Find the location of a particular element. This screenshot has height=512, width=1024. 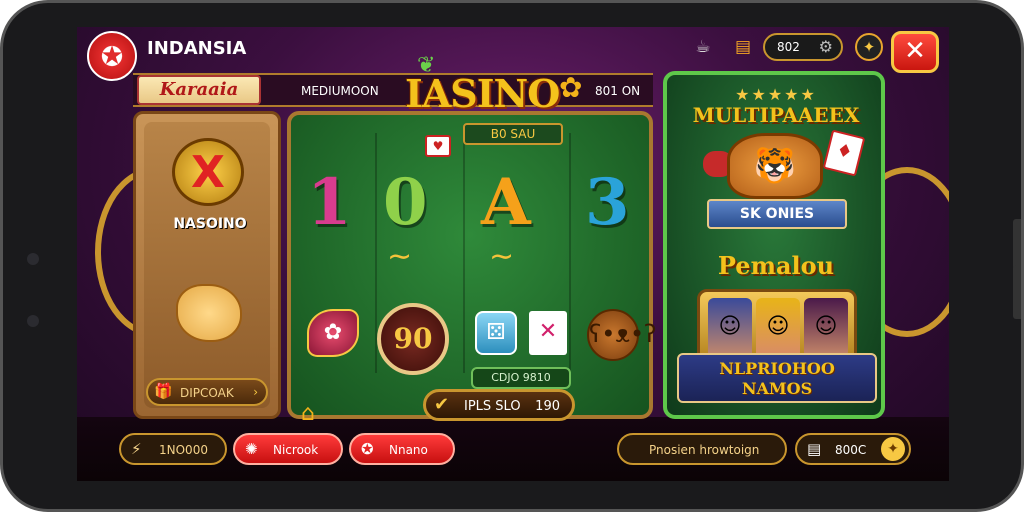

home-icon: ⌂ is located at coordinates (308, 413).